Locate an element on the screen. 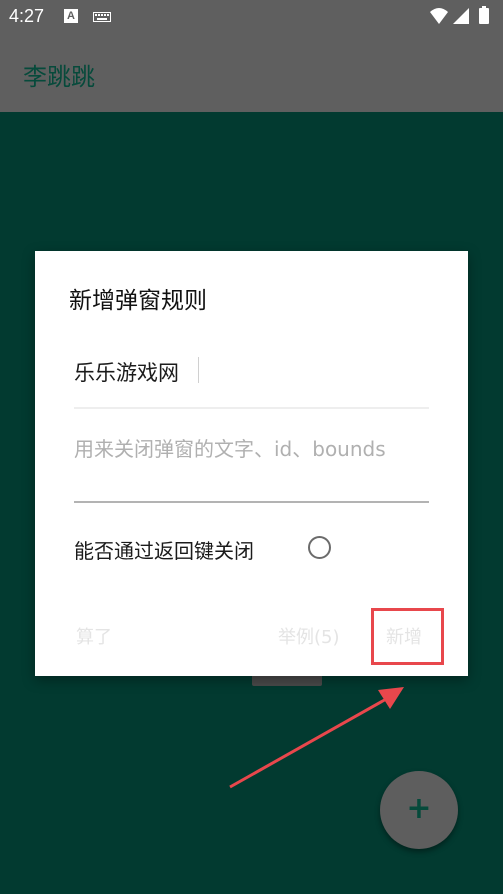  add-rule-fab: + is located at coordinates (419, 810).